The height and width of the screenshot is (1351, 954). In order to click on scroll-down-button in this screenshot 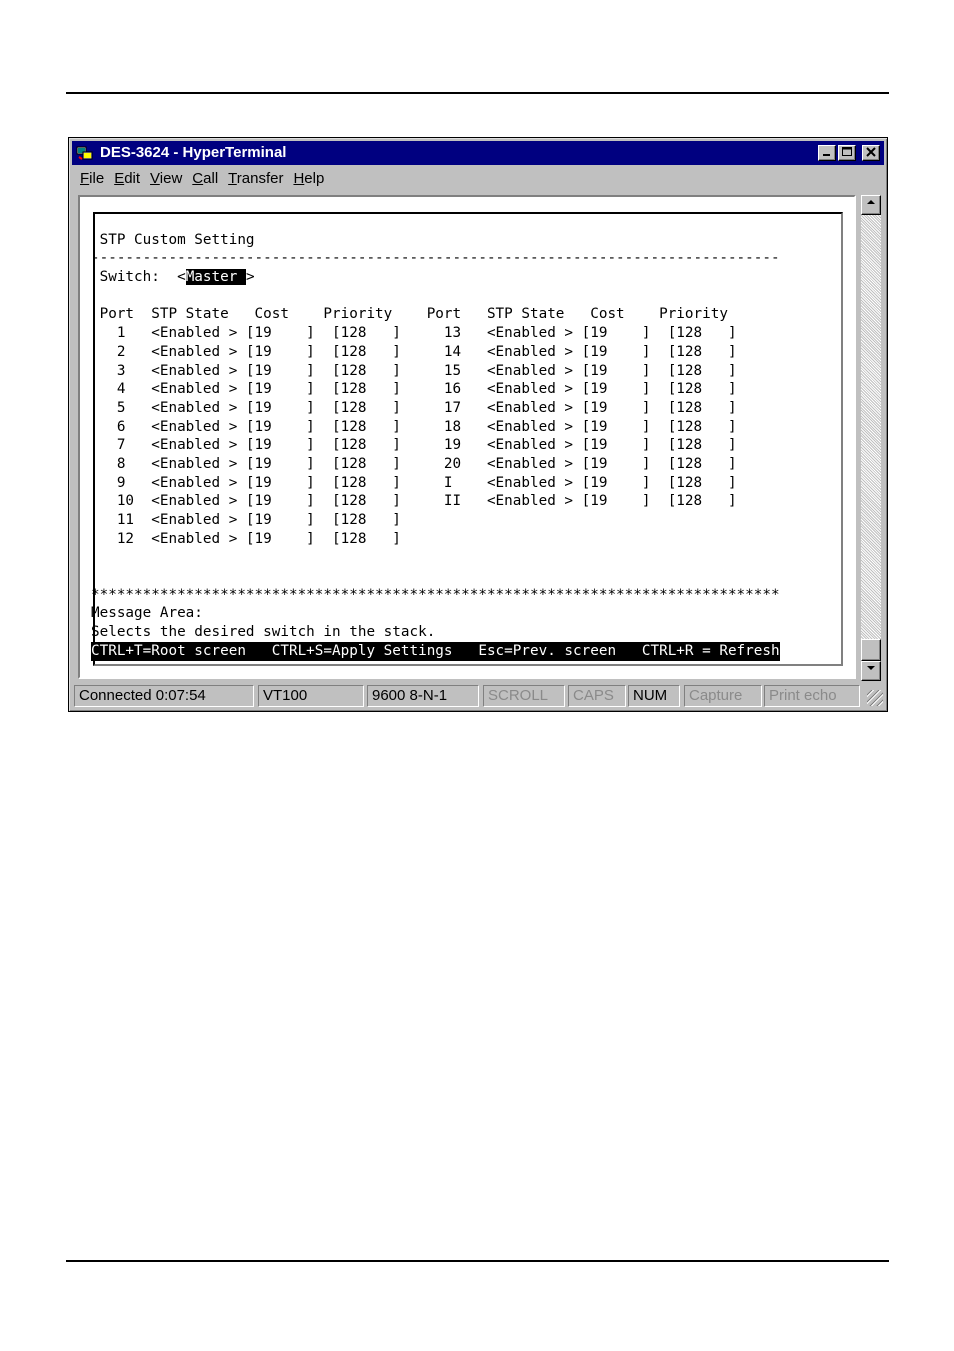, I will do `click(871, 671)`.